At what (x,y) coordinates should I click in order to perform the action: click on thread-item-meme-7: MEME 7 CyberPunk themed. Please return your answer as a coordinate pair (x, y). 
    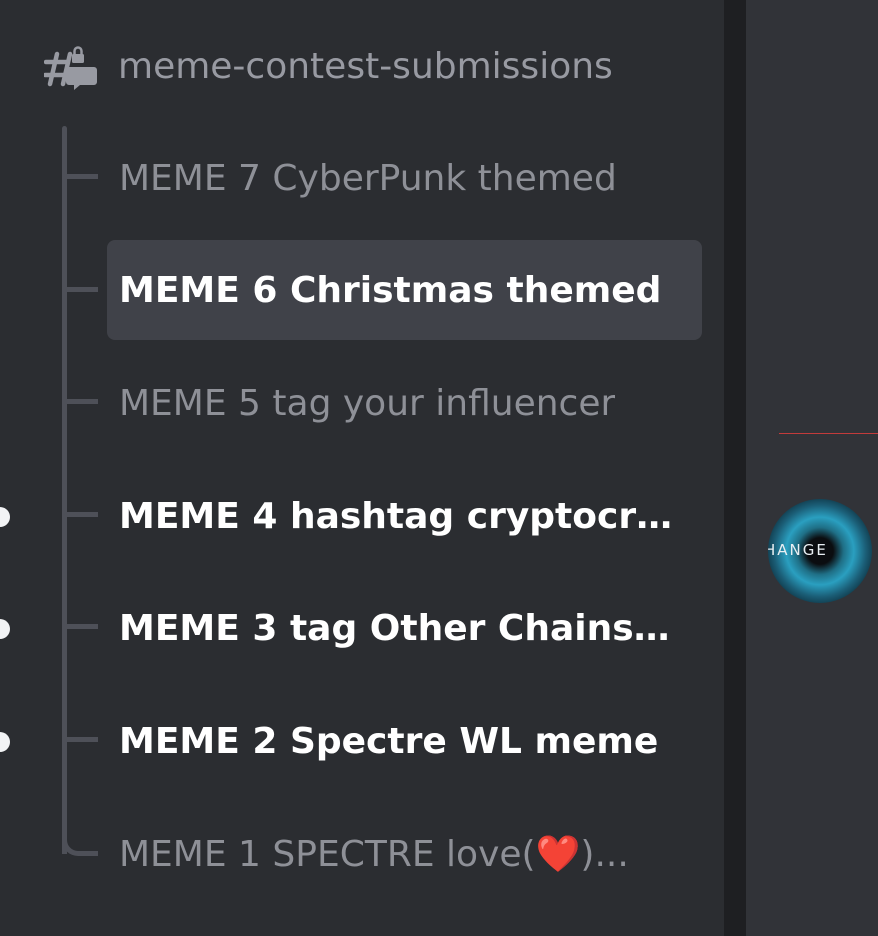
    Looking at the image, I should click on (404, 178).